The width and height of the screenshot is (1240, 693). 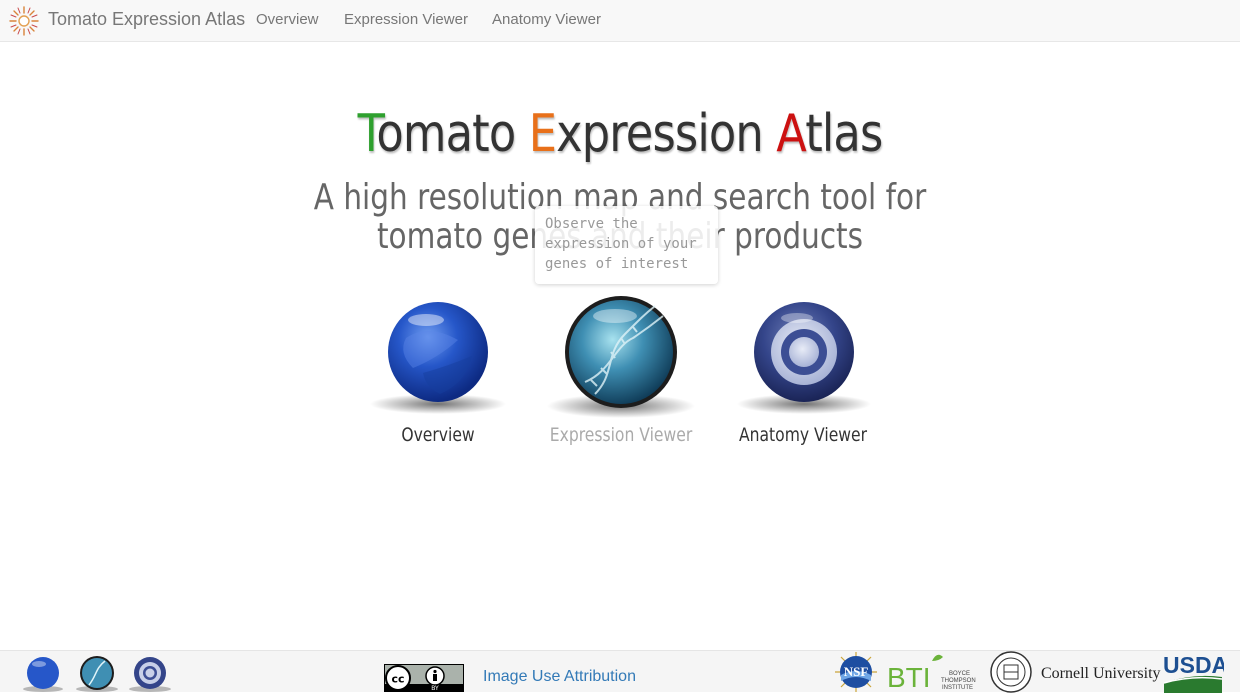 What do you see at coordinates (909, 677) in the screenshot?
I see `bti-text: BTI` at bounding box center [909, 677].